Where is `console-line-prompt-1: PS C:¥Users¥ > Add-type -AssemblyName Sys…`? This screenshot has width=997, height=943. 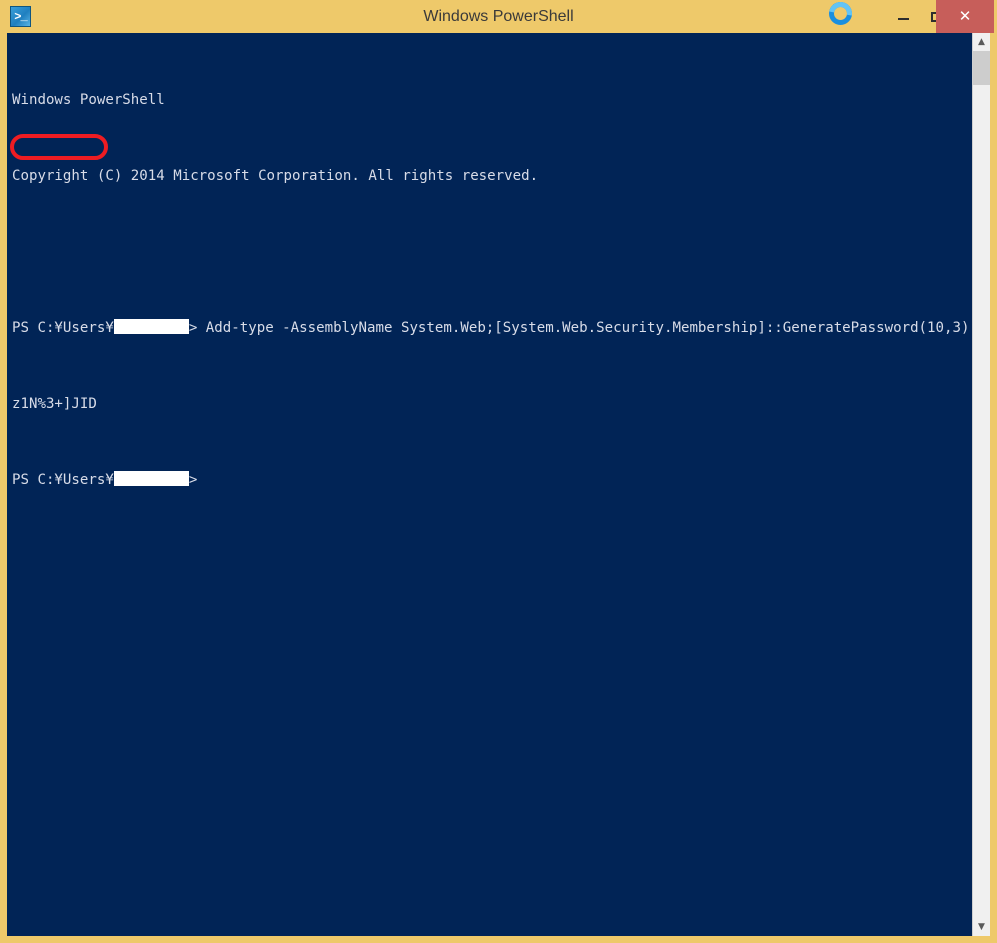
console-line-prompt-1: PS C:¥Users¥ > Add-type -AssemblyName Sys… is located at coordinates (491, 328).